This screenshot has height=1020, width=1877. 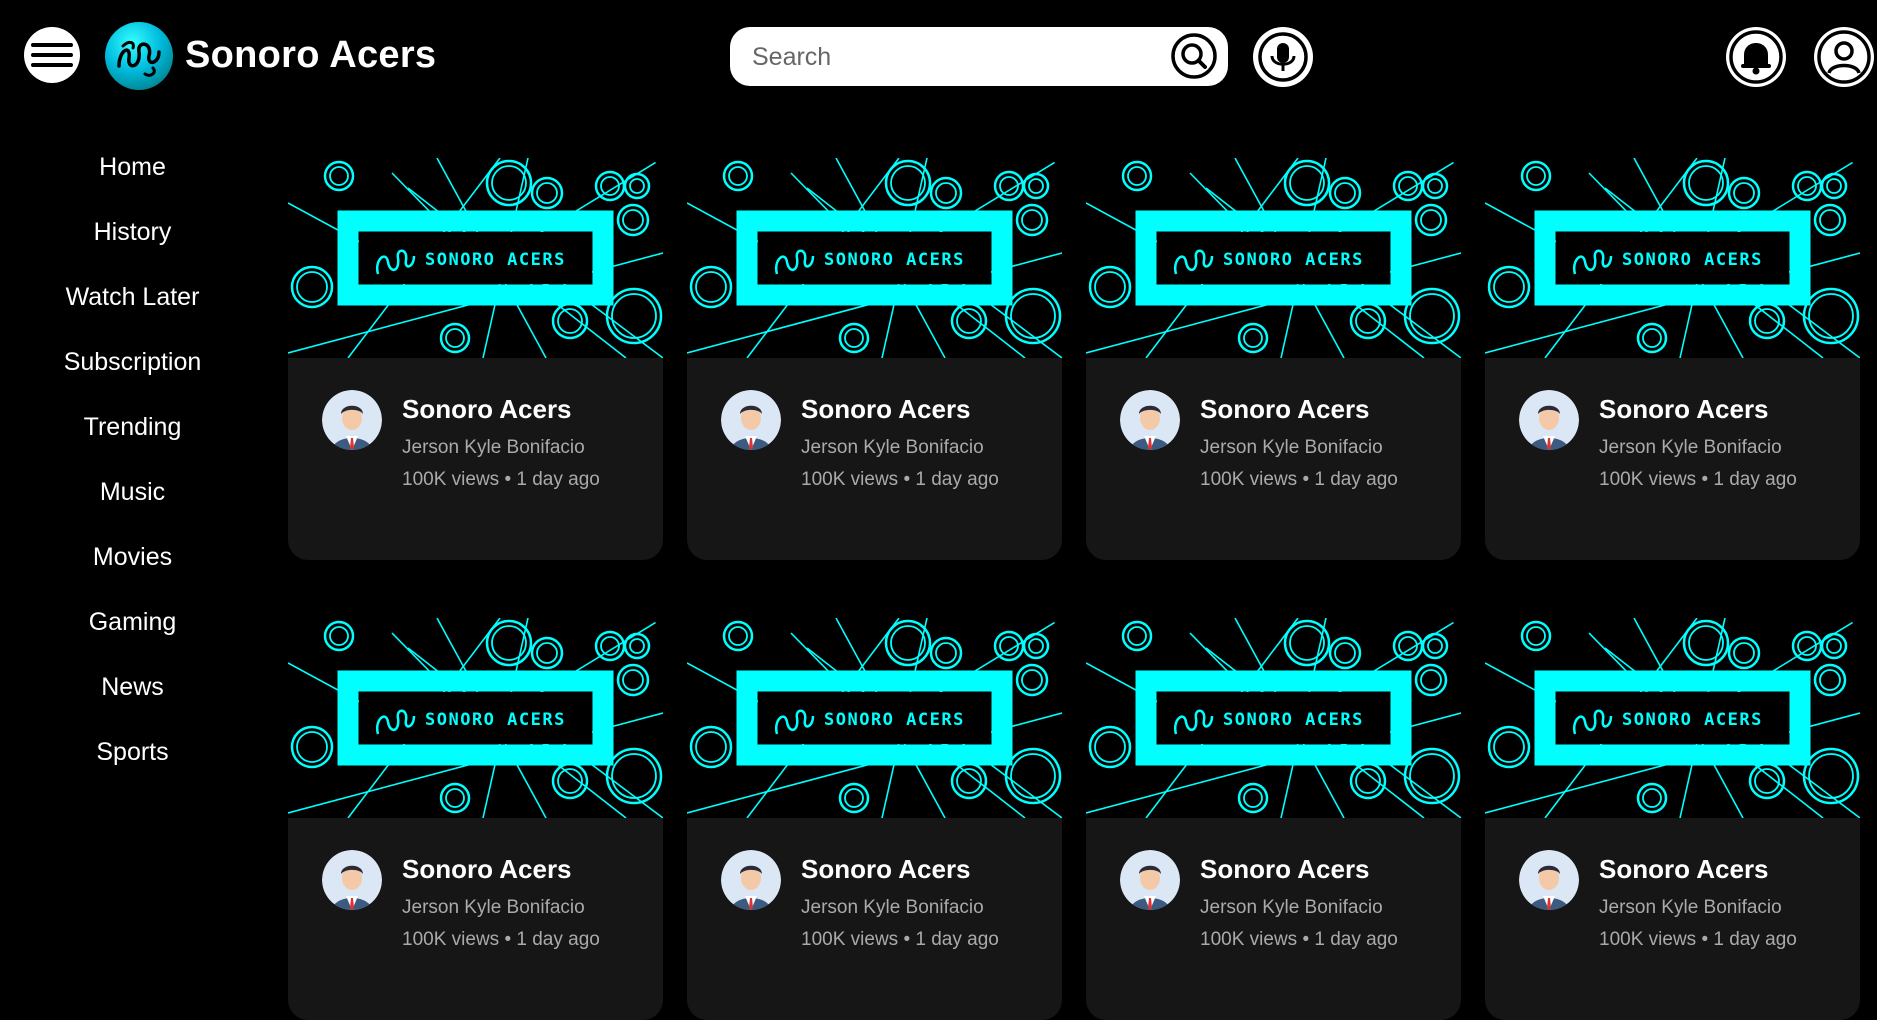 I want to click on sidebar-item-home: Home, so click(x=132, y=167).